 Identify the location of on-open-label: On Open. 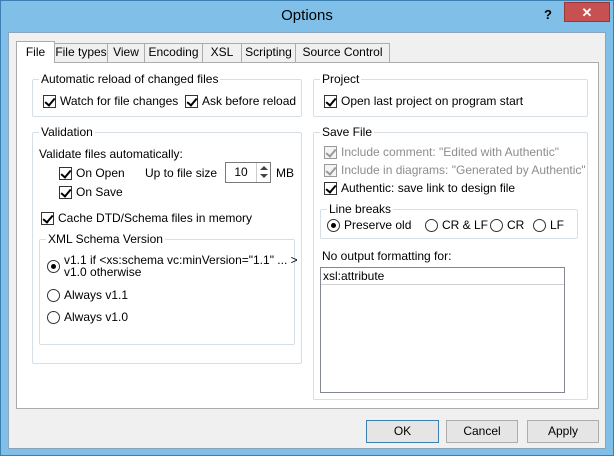
(100, 173).